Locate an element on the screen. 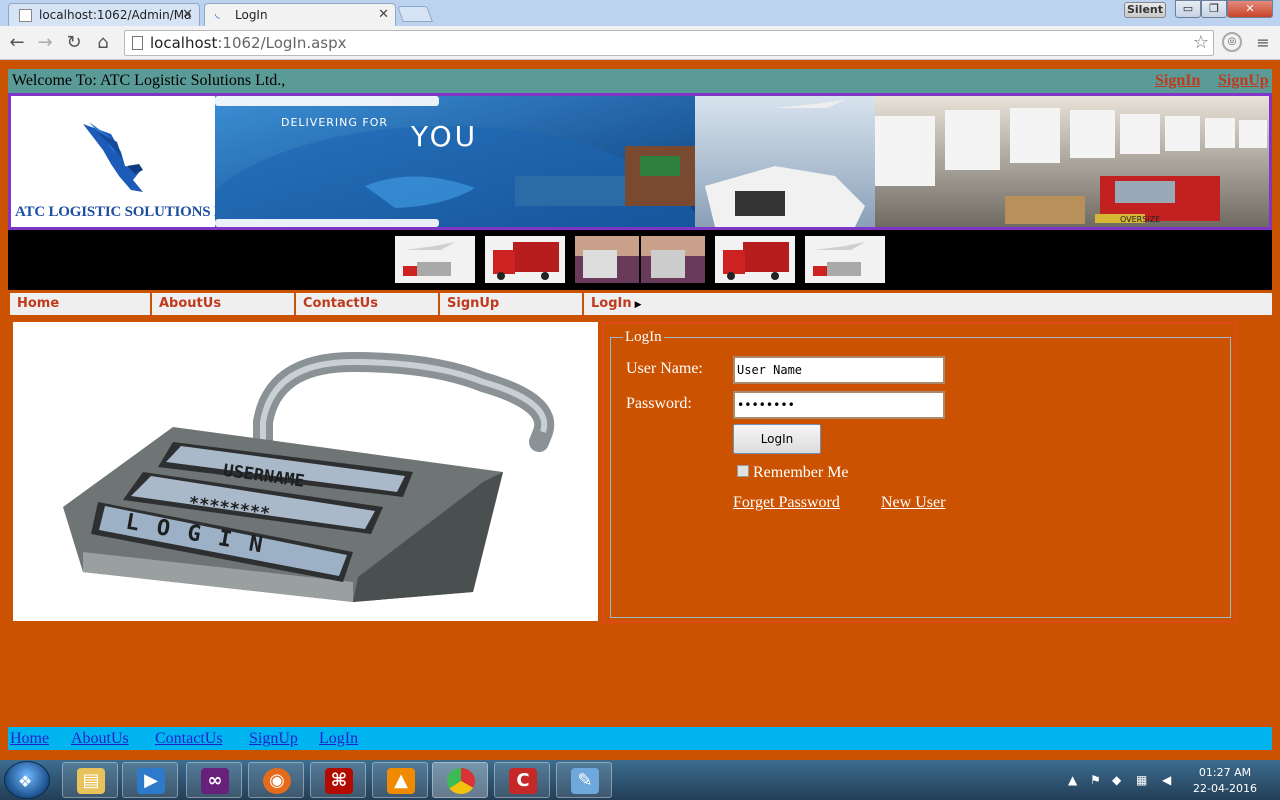  home-icon: ⌂ is located at coordinates (103, 43).